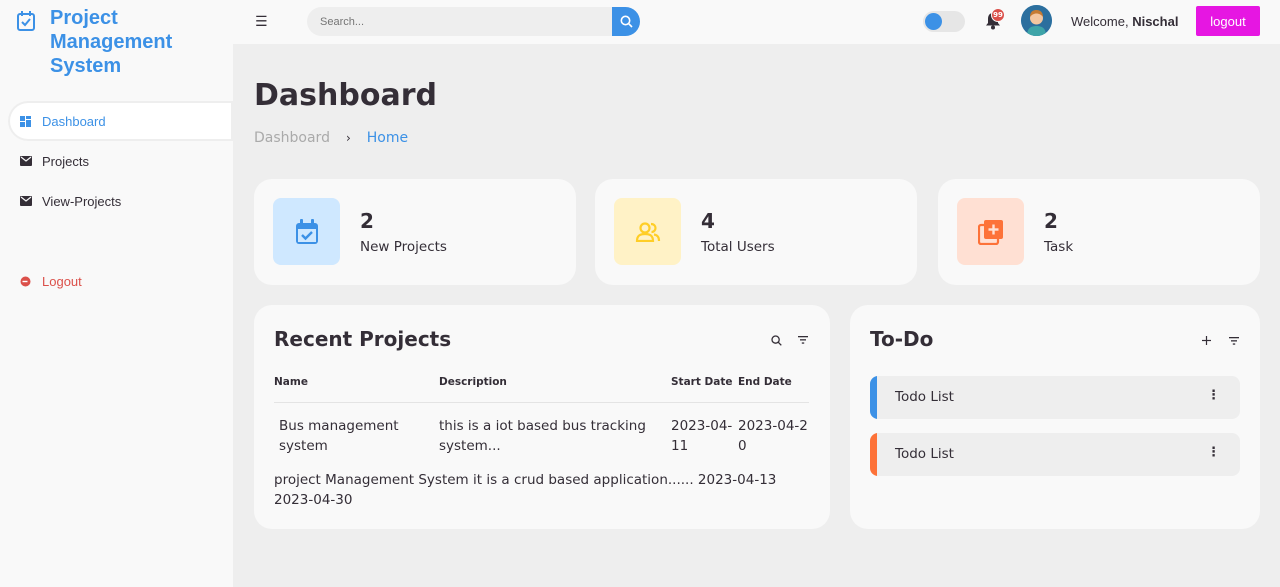 The width and height of the screenshot is (1280, 587). I want to click on stat-label: Task, so click(1059, 247).